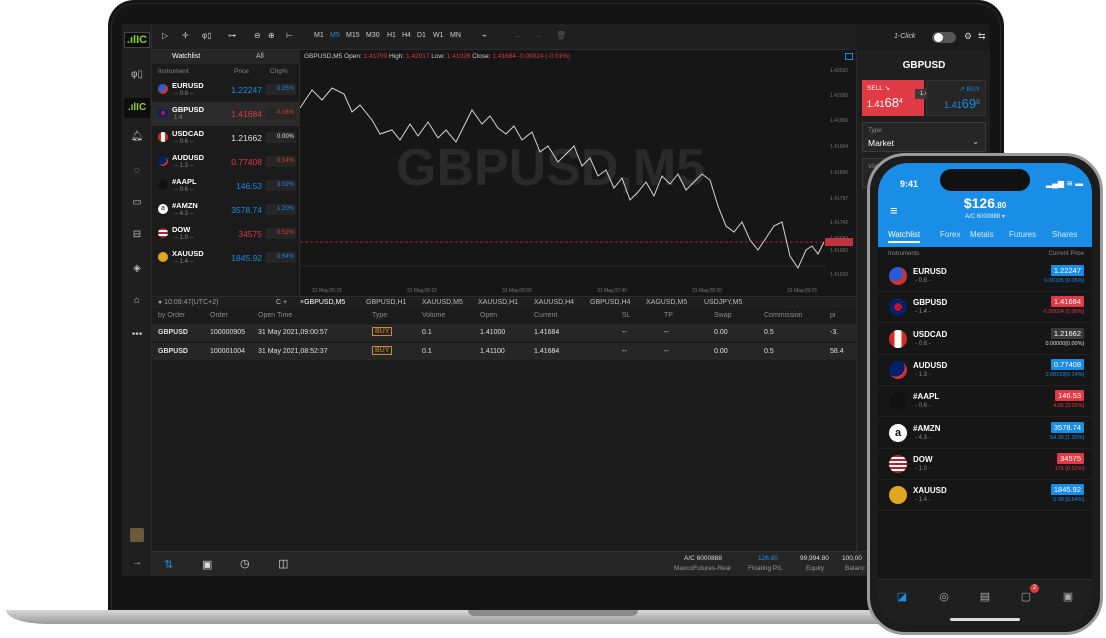 This screenshot has width=1106, height=638. Describe the element at coordinates (207, 564) in the screenshot. I see `clipboard-icon: ▣` at that location.